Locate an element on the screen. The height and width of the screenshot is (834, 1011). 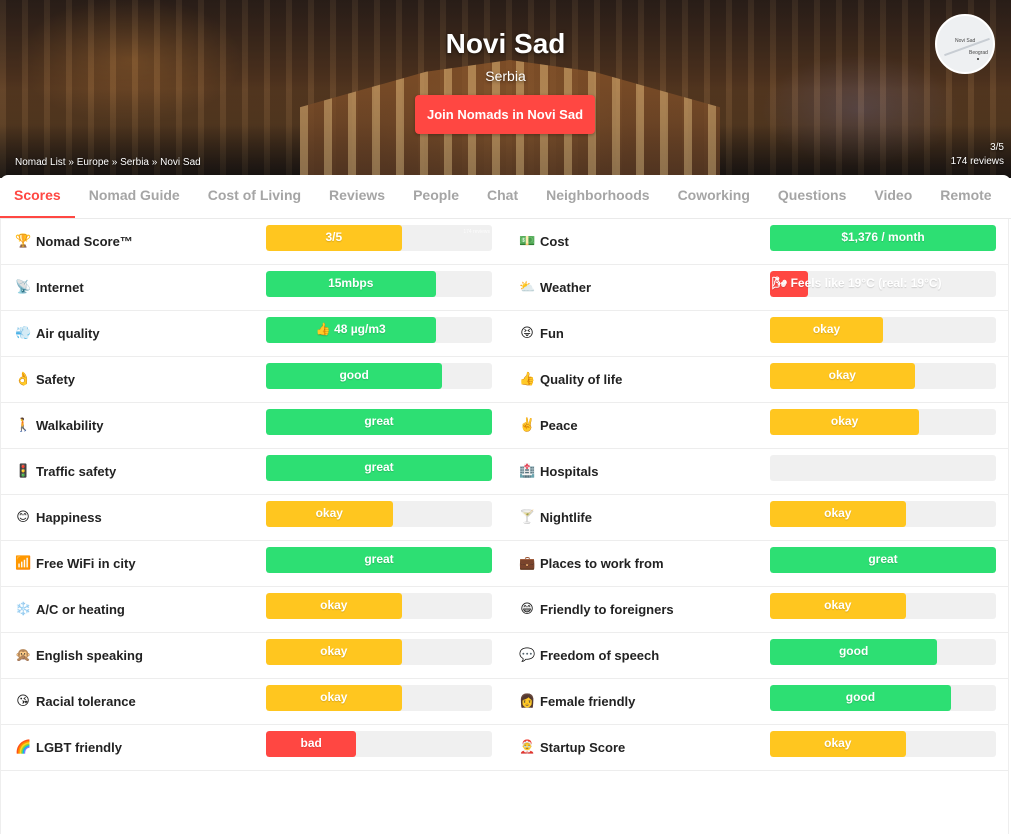
tab-remote: Remote is located at coordinates (965, 196).